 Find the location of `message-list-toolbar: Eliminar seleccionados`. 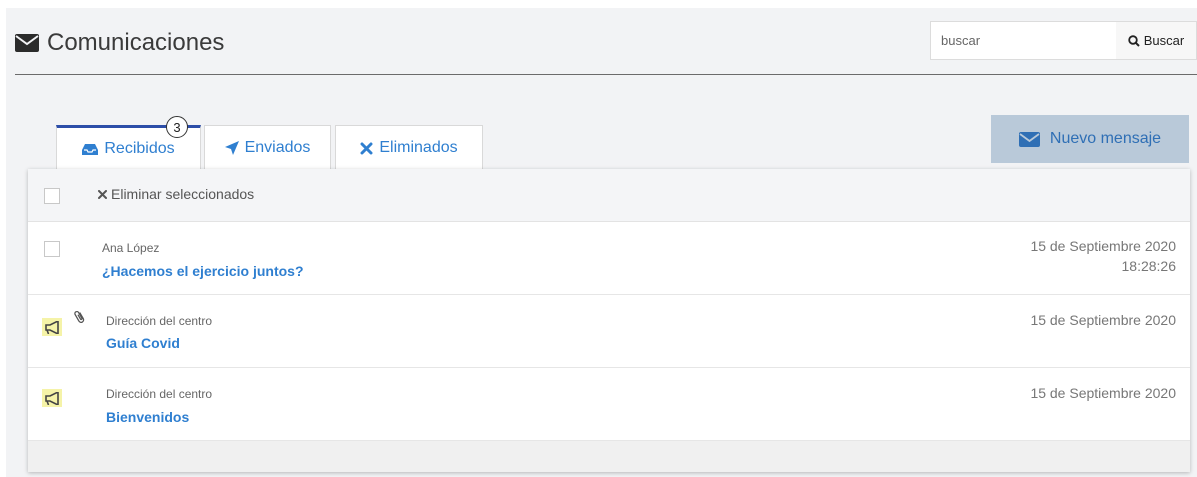

message-list-toolbar: Eliminar seleccionados is located at coordinates (609, 195).